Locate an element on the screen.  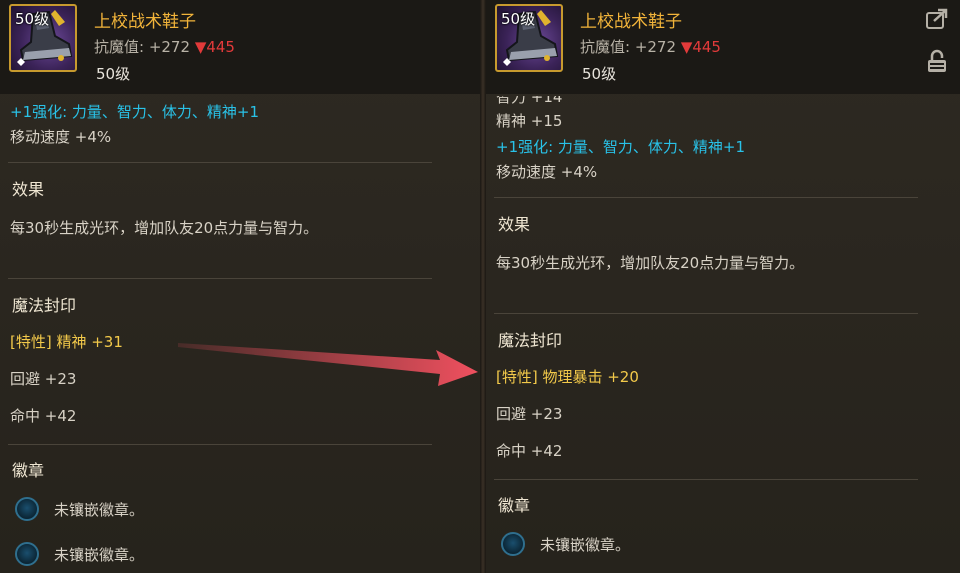
arrow-annotation is located at coordinates (328, 364).